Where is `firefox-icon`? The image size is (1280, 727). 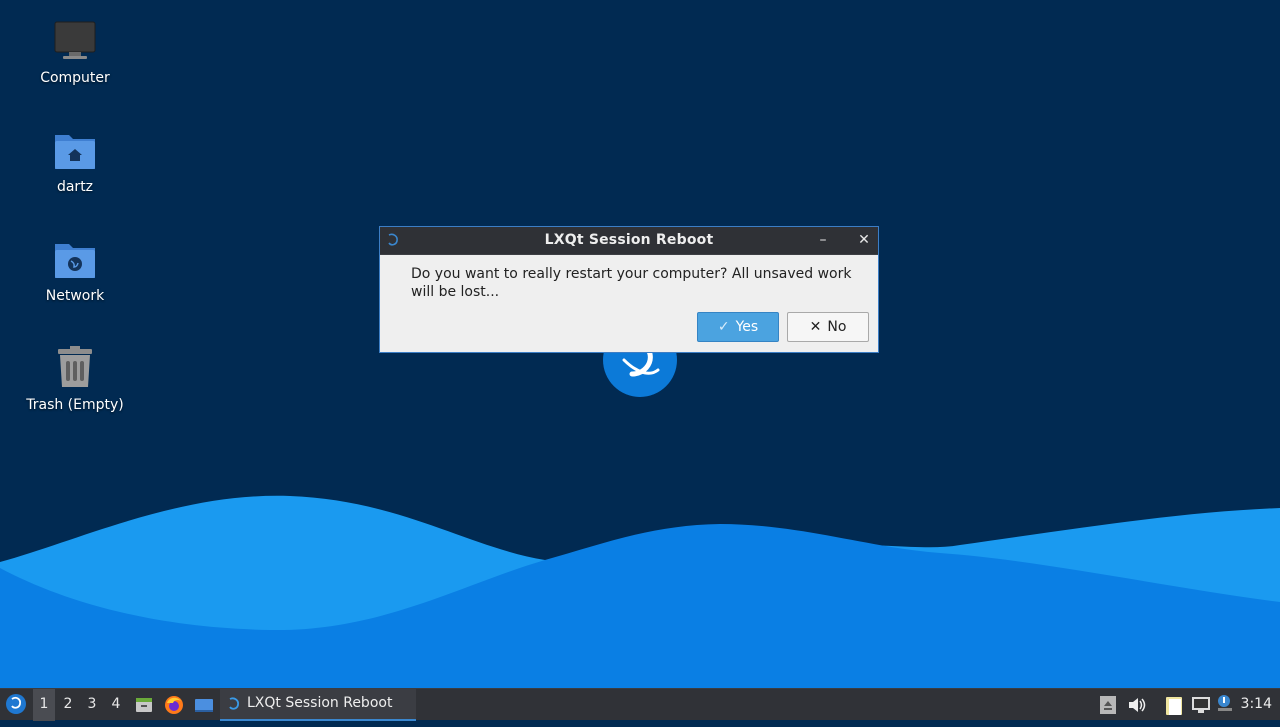
firefox-icon is located at coordinates (174, 705).